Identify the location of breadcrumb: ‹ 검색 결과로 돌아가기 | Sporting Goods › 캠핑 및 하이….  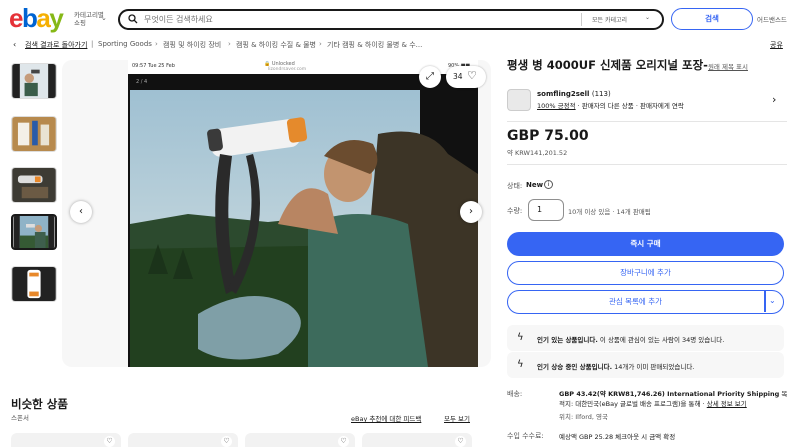
(400, 45).